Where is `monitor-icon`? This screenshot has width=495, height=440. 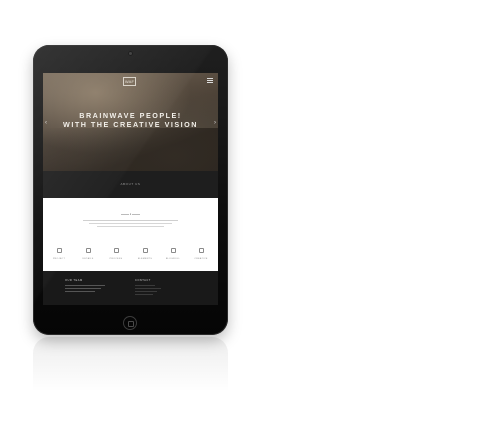
monitor-icon is located at coordinates (173, 250).